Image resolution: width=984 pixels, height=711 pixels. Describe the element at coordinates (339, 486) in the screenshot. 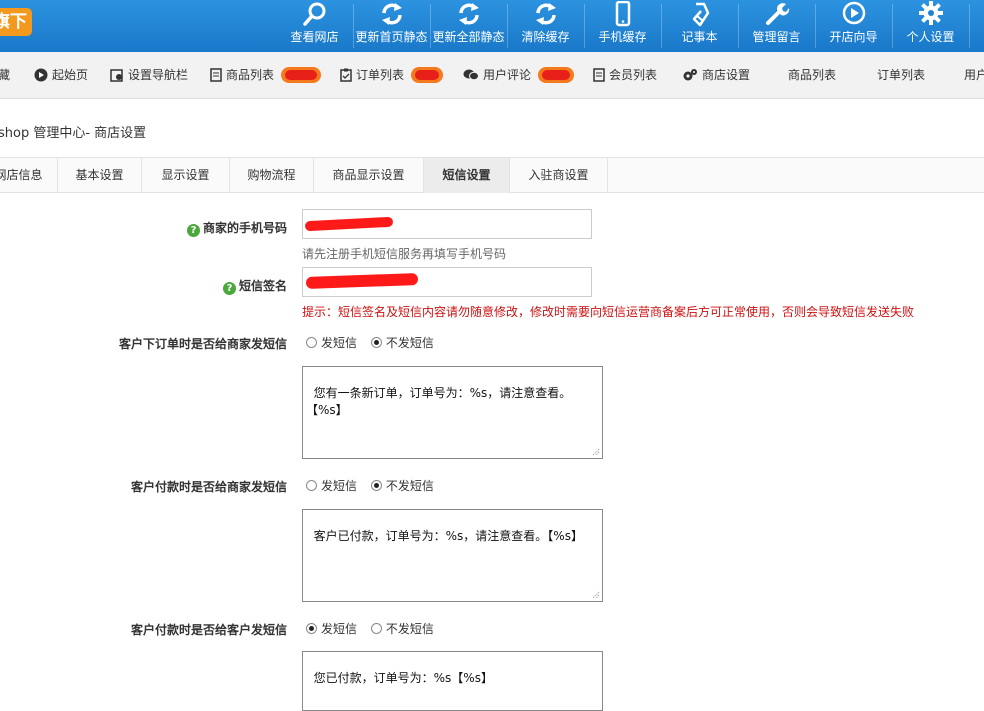

I see `payment-merchant-send-label: 发短信` at that location.